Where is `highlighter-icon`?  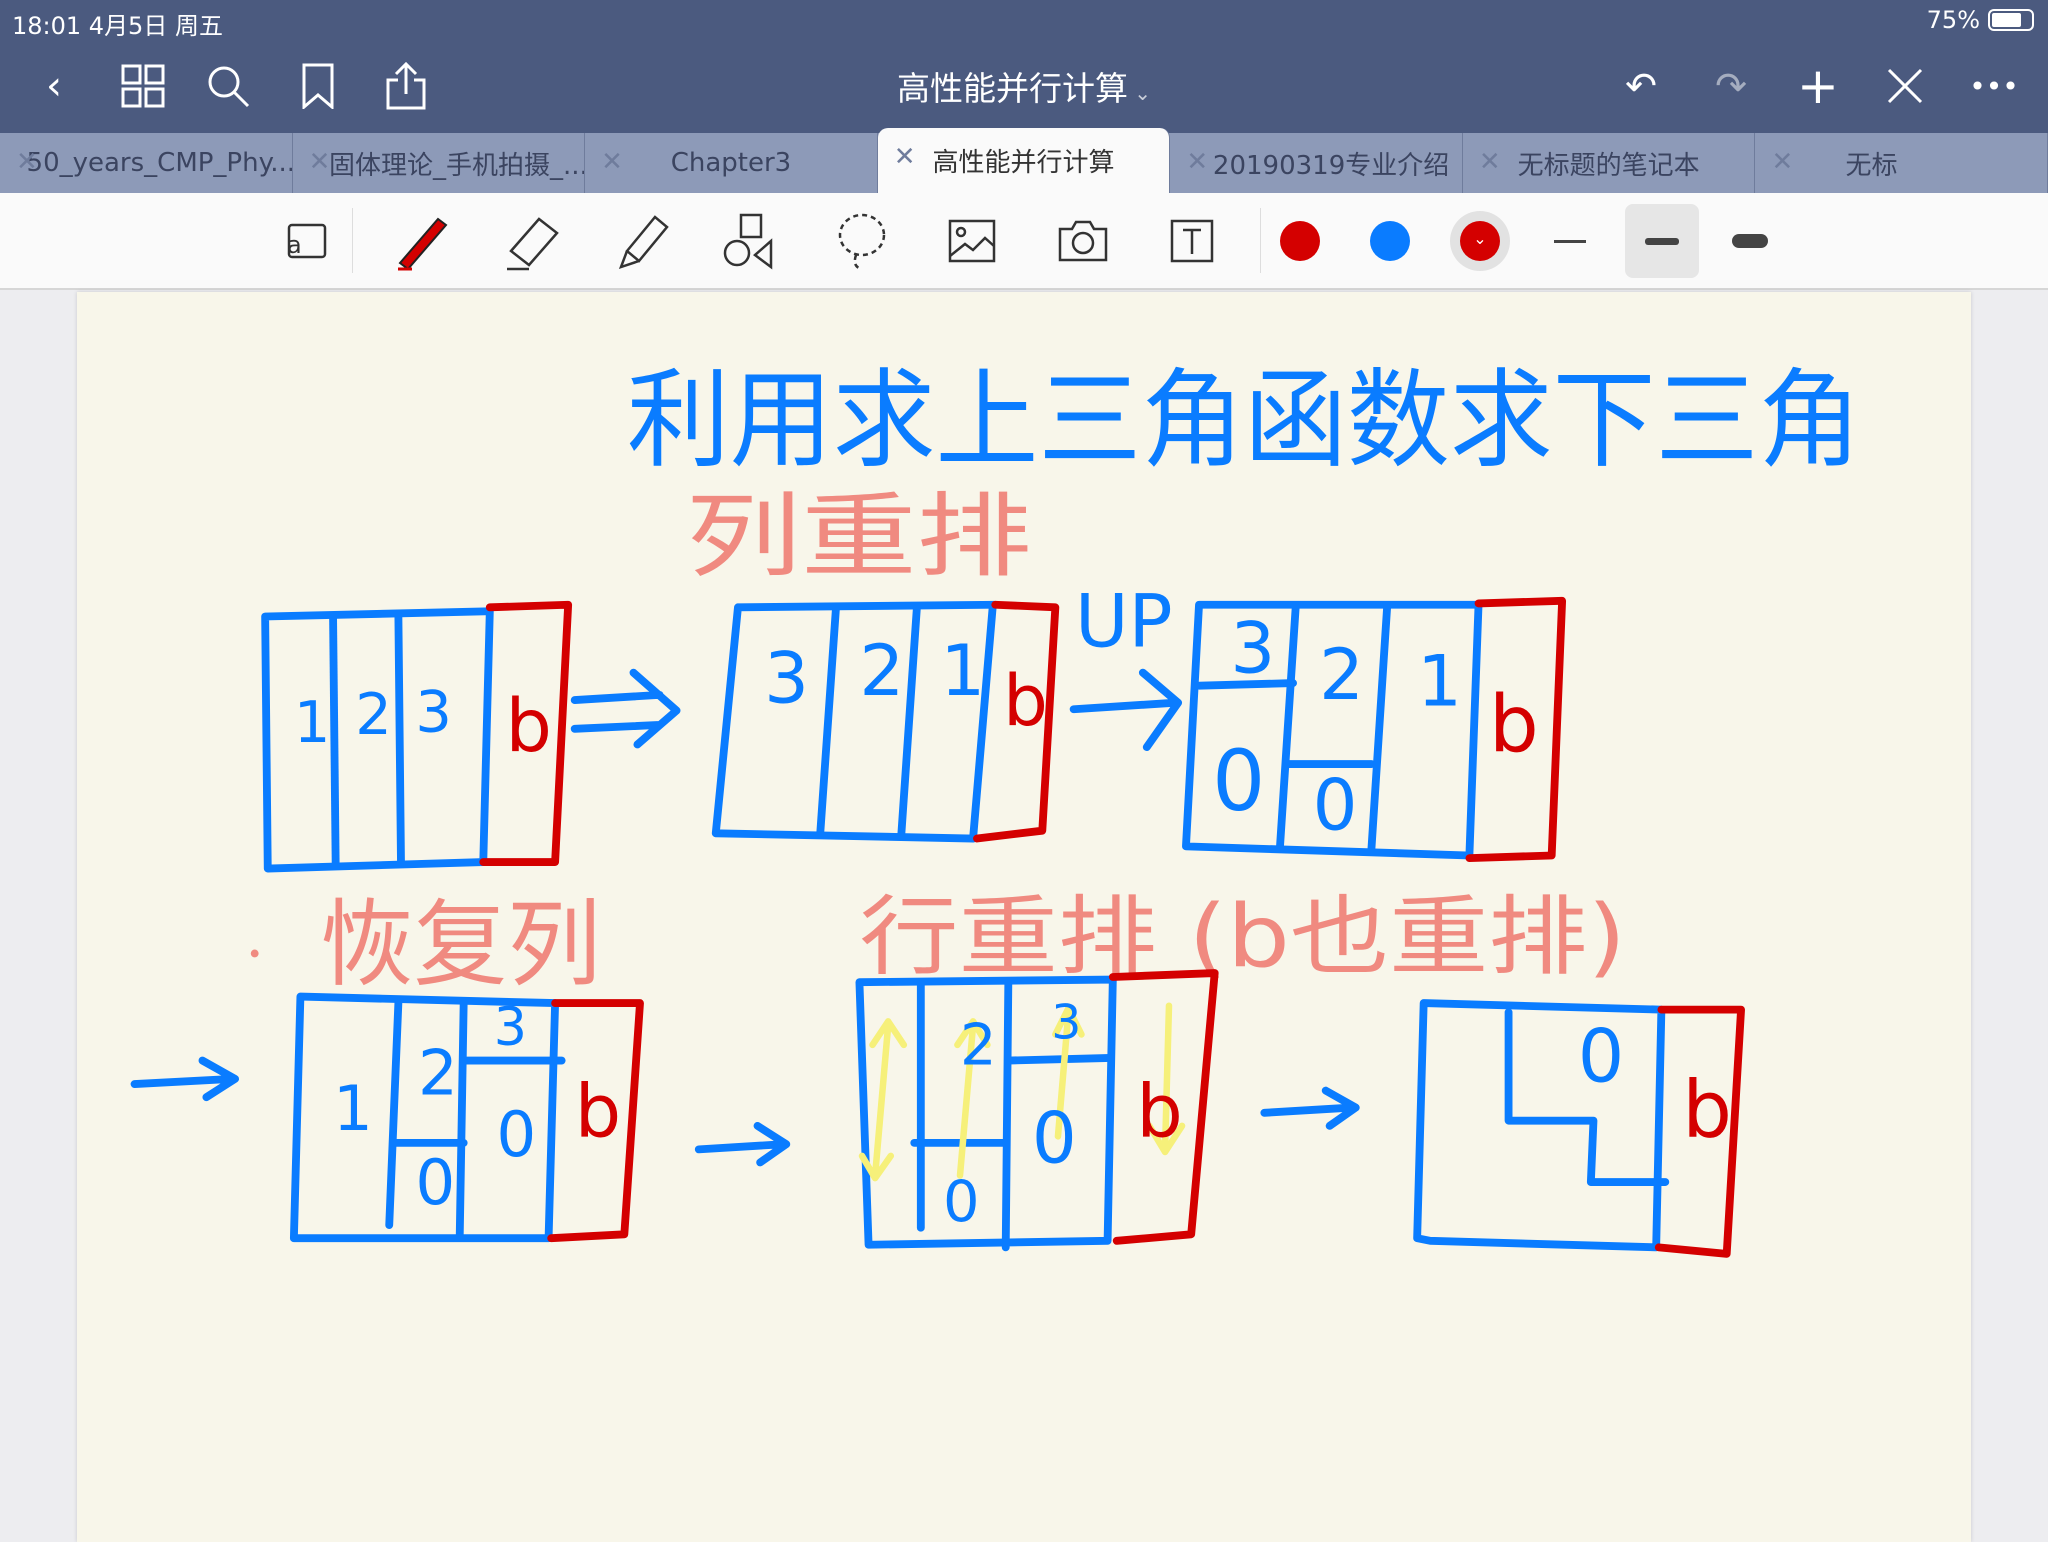
highlighter-icon is located at coordinates (643, 241).